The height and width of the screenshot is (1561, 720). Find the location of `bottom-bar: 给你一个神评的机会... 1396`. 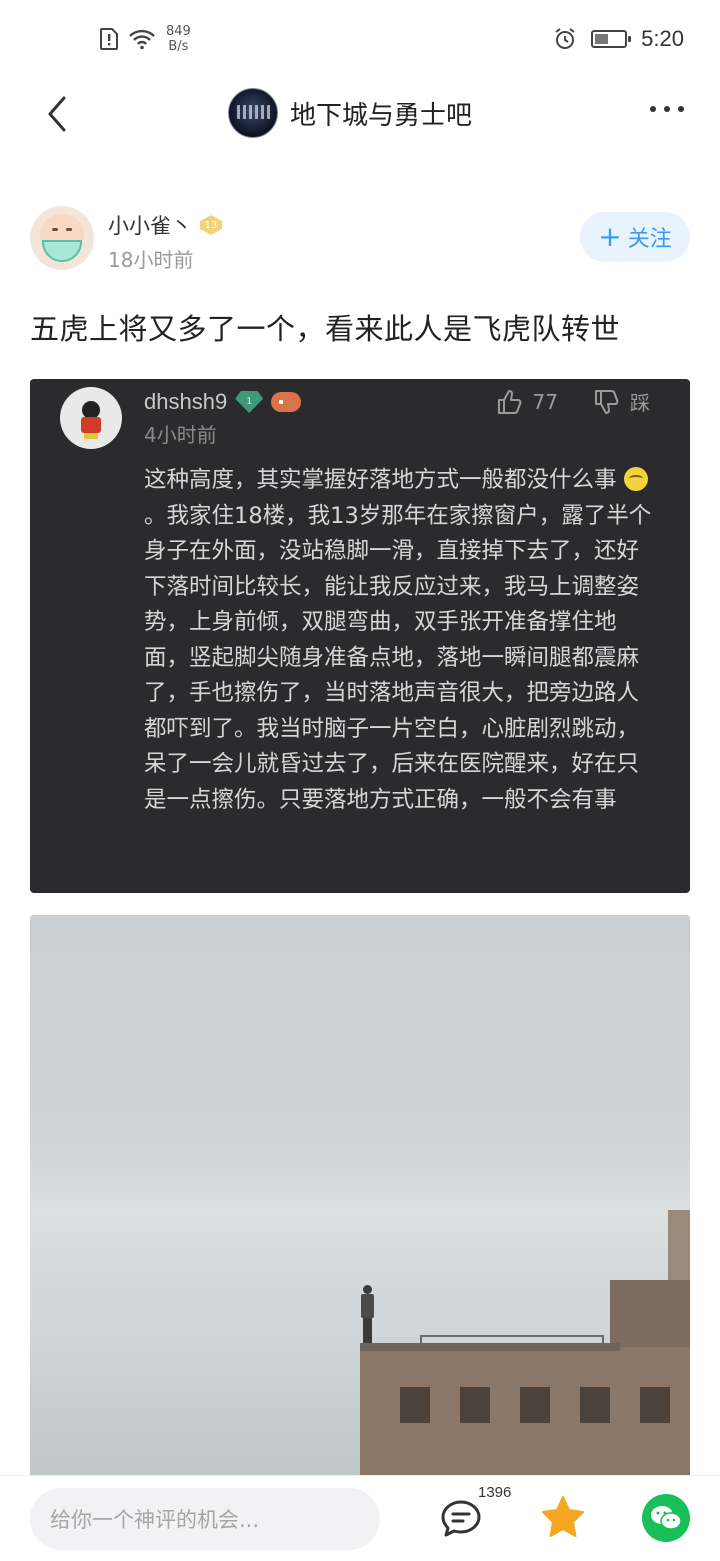

bottom-bar: 给你一个神评的机会... 1396 is located at coordinates (360, 1518).